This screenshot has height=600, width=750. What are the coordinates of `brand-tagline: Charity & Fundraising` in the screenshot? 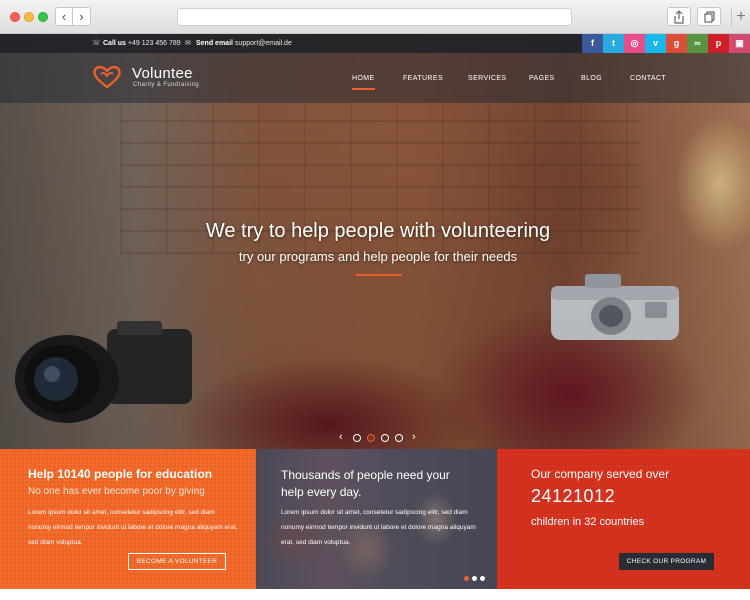 It's located at (166, 85).